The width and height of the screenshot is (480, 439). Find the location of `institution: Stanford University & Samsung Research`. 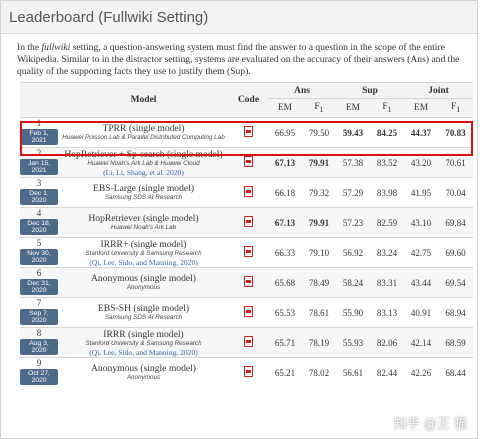

institution: Stanford University & Samsung Research is located at coordinates (143, 343).